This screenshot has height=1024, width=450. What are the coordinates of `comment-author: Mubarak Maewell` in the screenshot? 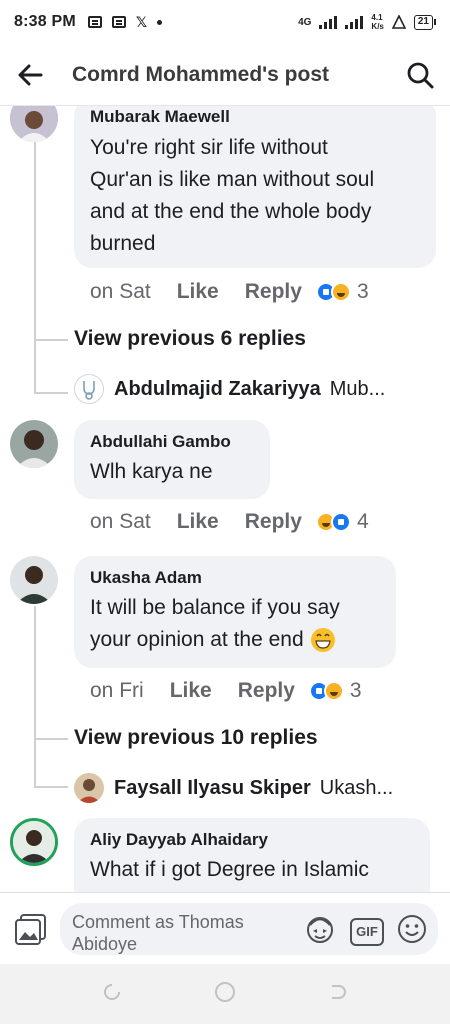 It's located at (160, 117).